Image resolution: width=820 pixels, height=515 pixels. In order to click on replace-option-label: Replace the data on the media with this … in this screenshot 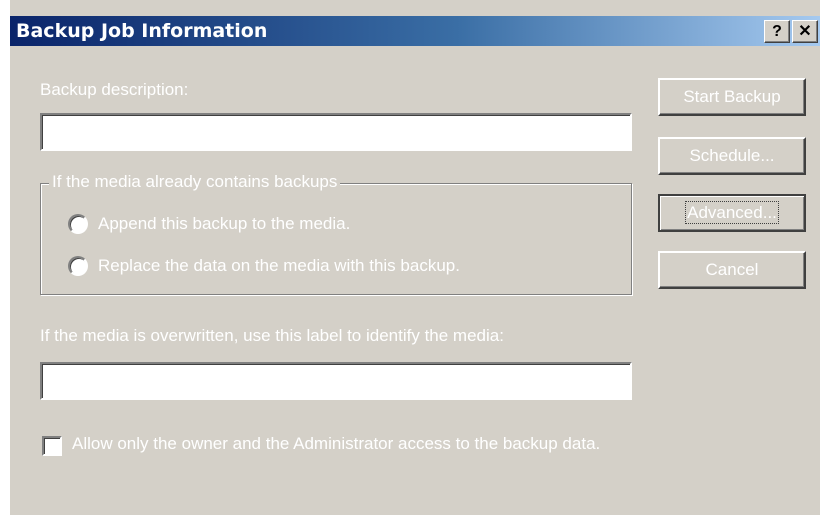, I will do `click(279, 265)`.